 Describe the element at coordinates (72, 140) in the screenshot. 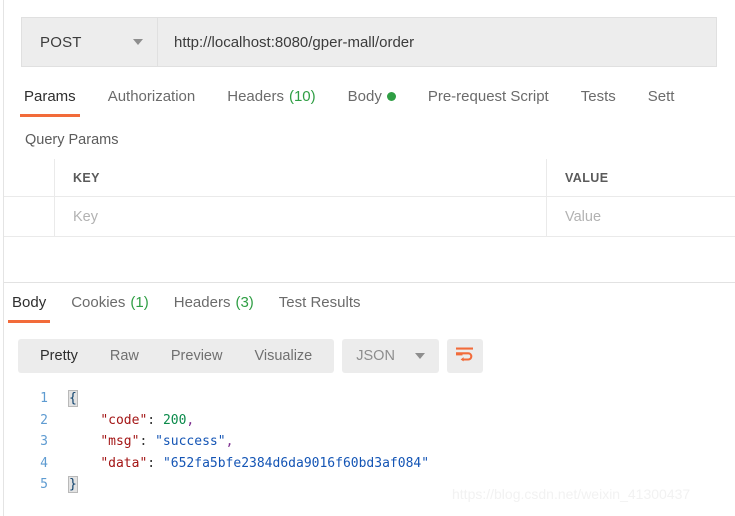

I see `query-params-title: Query Params` at that location.